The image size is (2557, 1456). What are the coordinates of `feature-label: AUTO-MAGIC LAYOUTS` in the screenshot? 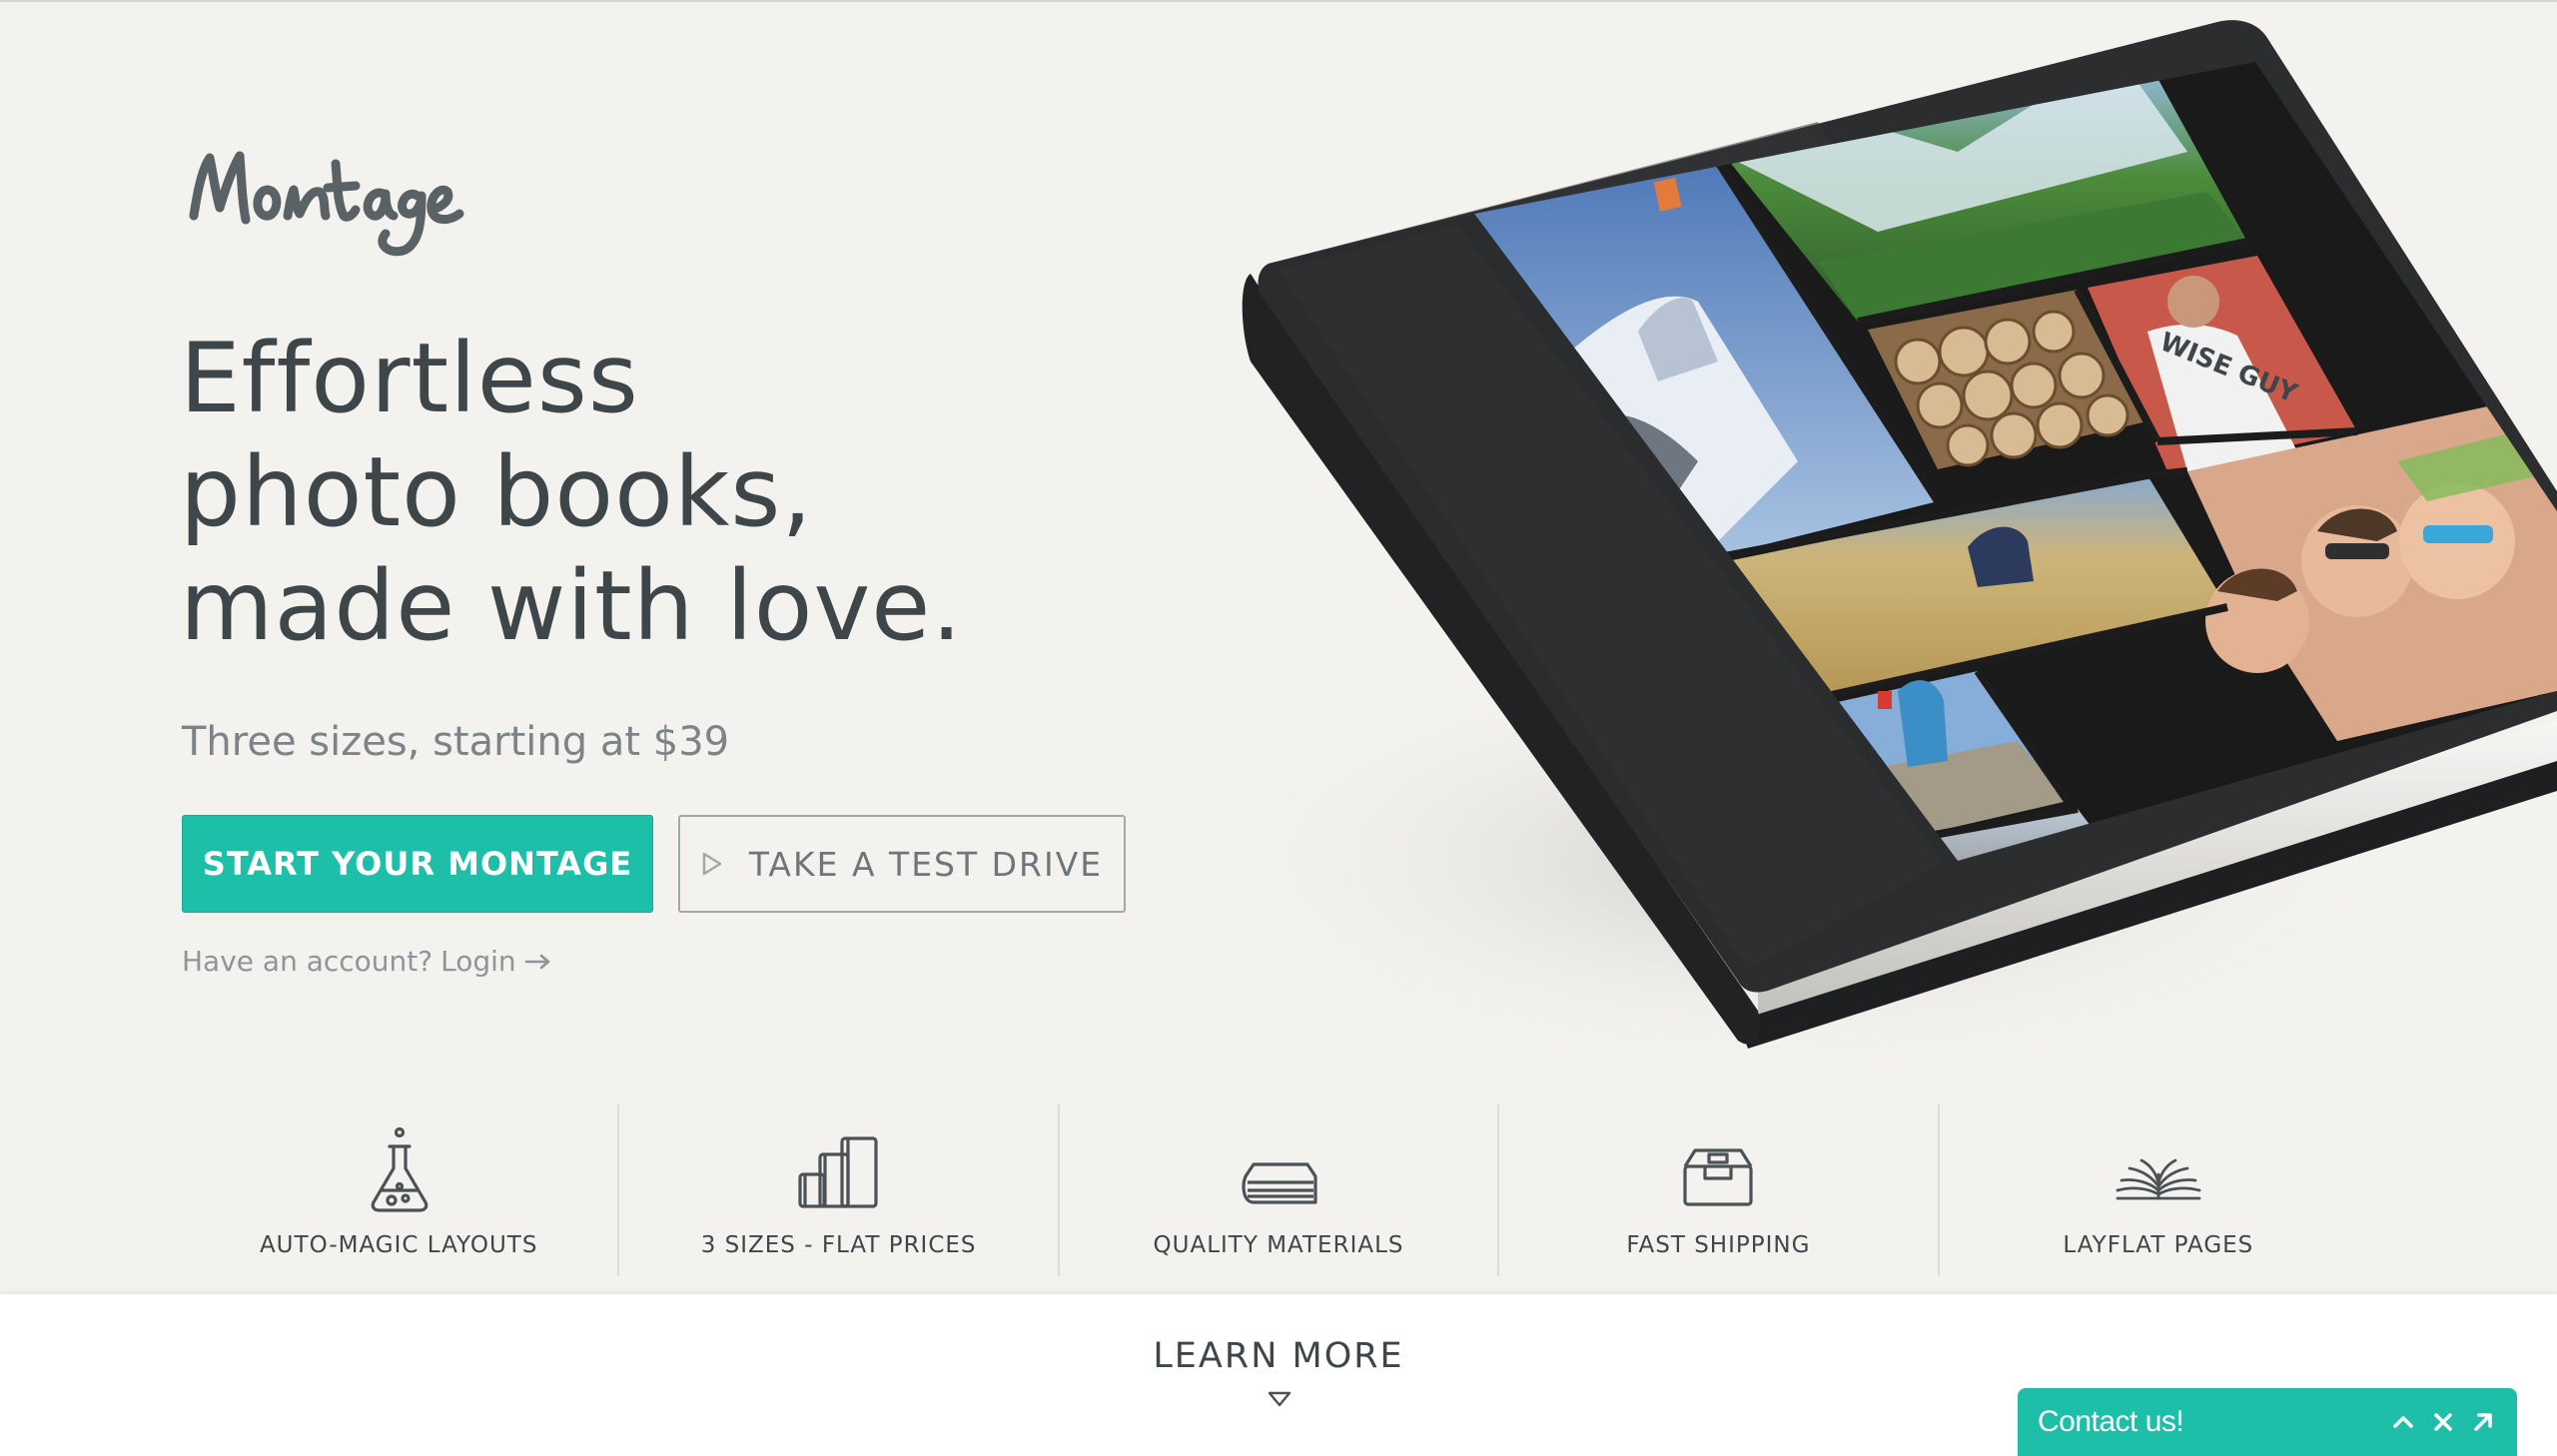 It's located at (398, 1245).